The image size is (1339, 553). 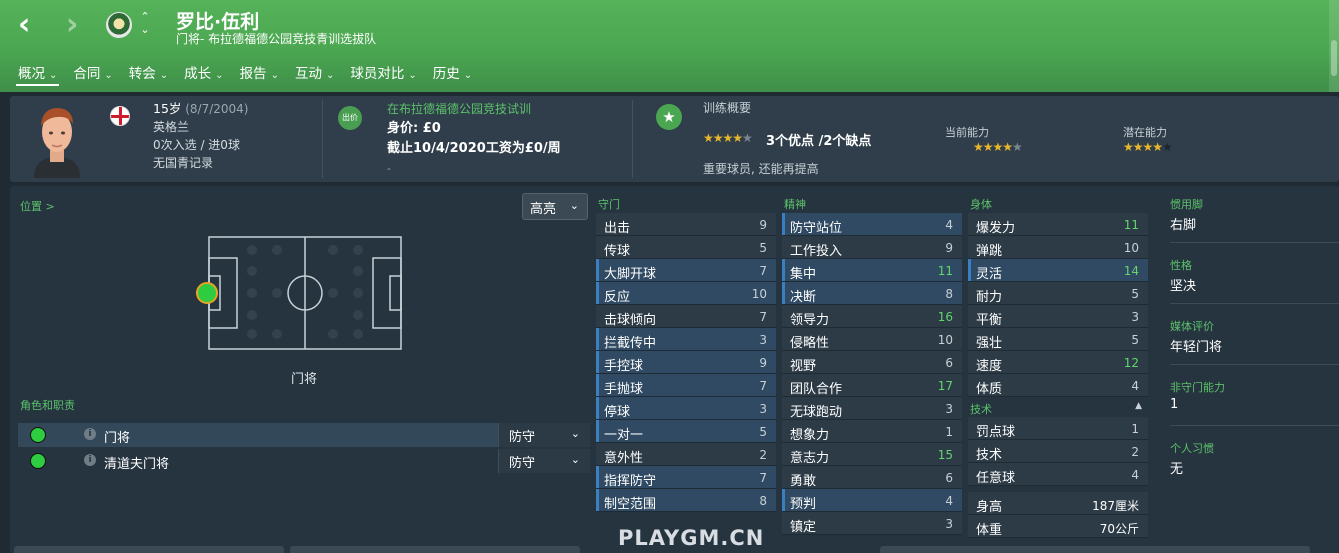 What do you see at coordinates (630, 320) in the screenshot?
I see `attribute-name: 击球倾向` at bounding box center [630, 320].